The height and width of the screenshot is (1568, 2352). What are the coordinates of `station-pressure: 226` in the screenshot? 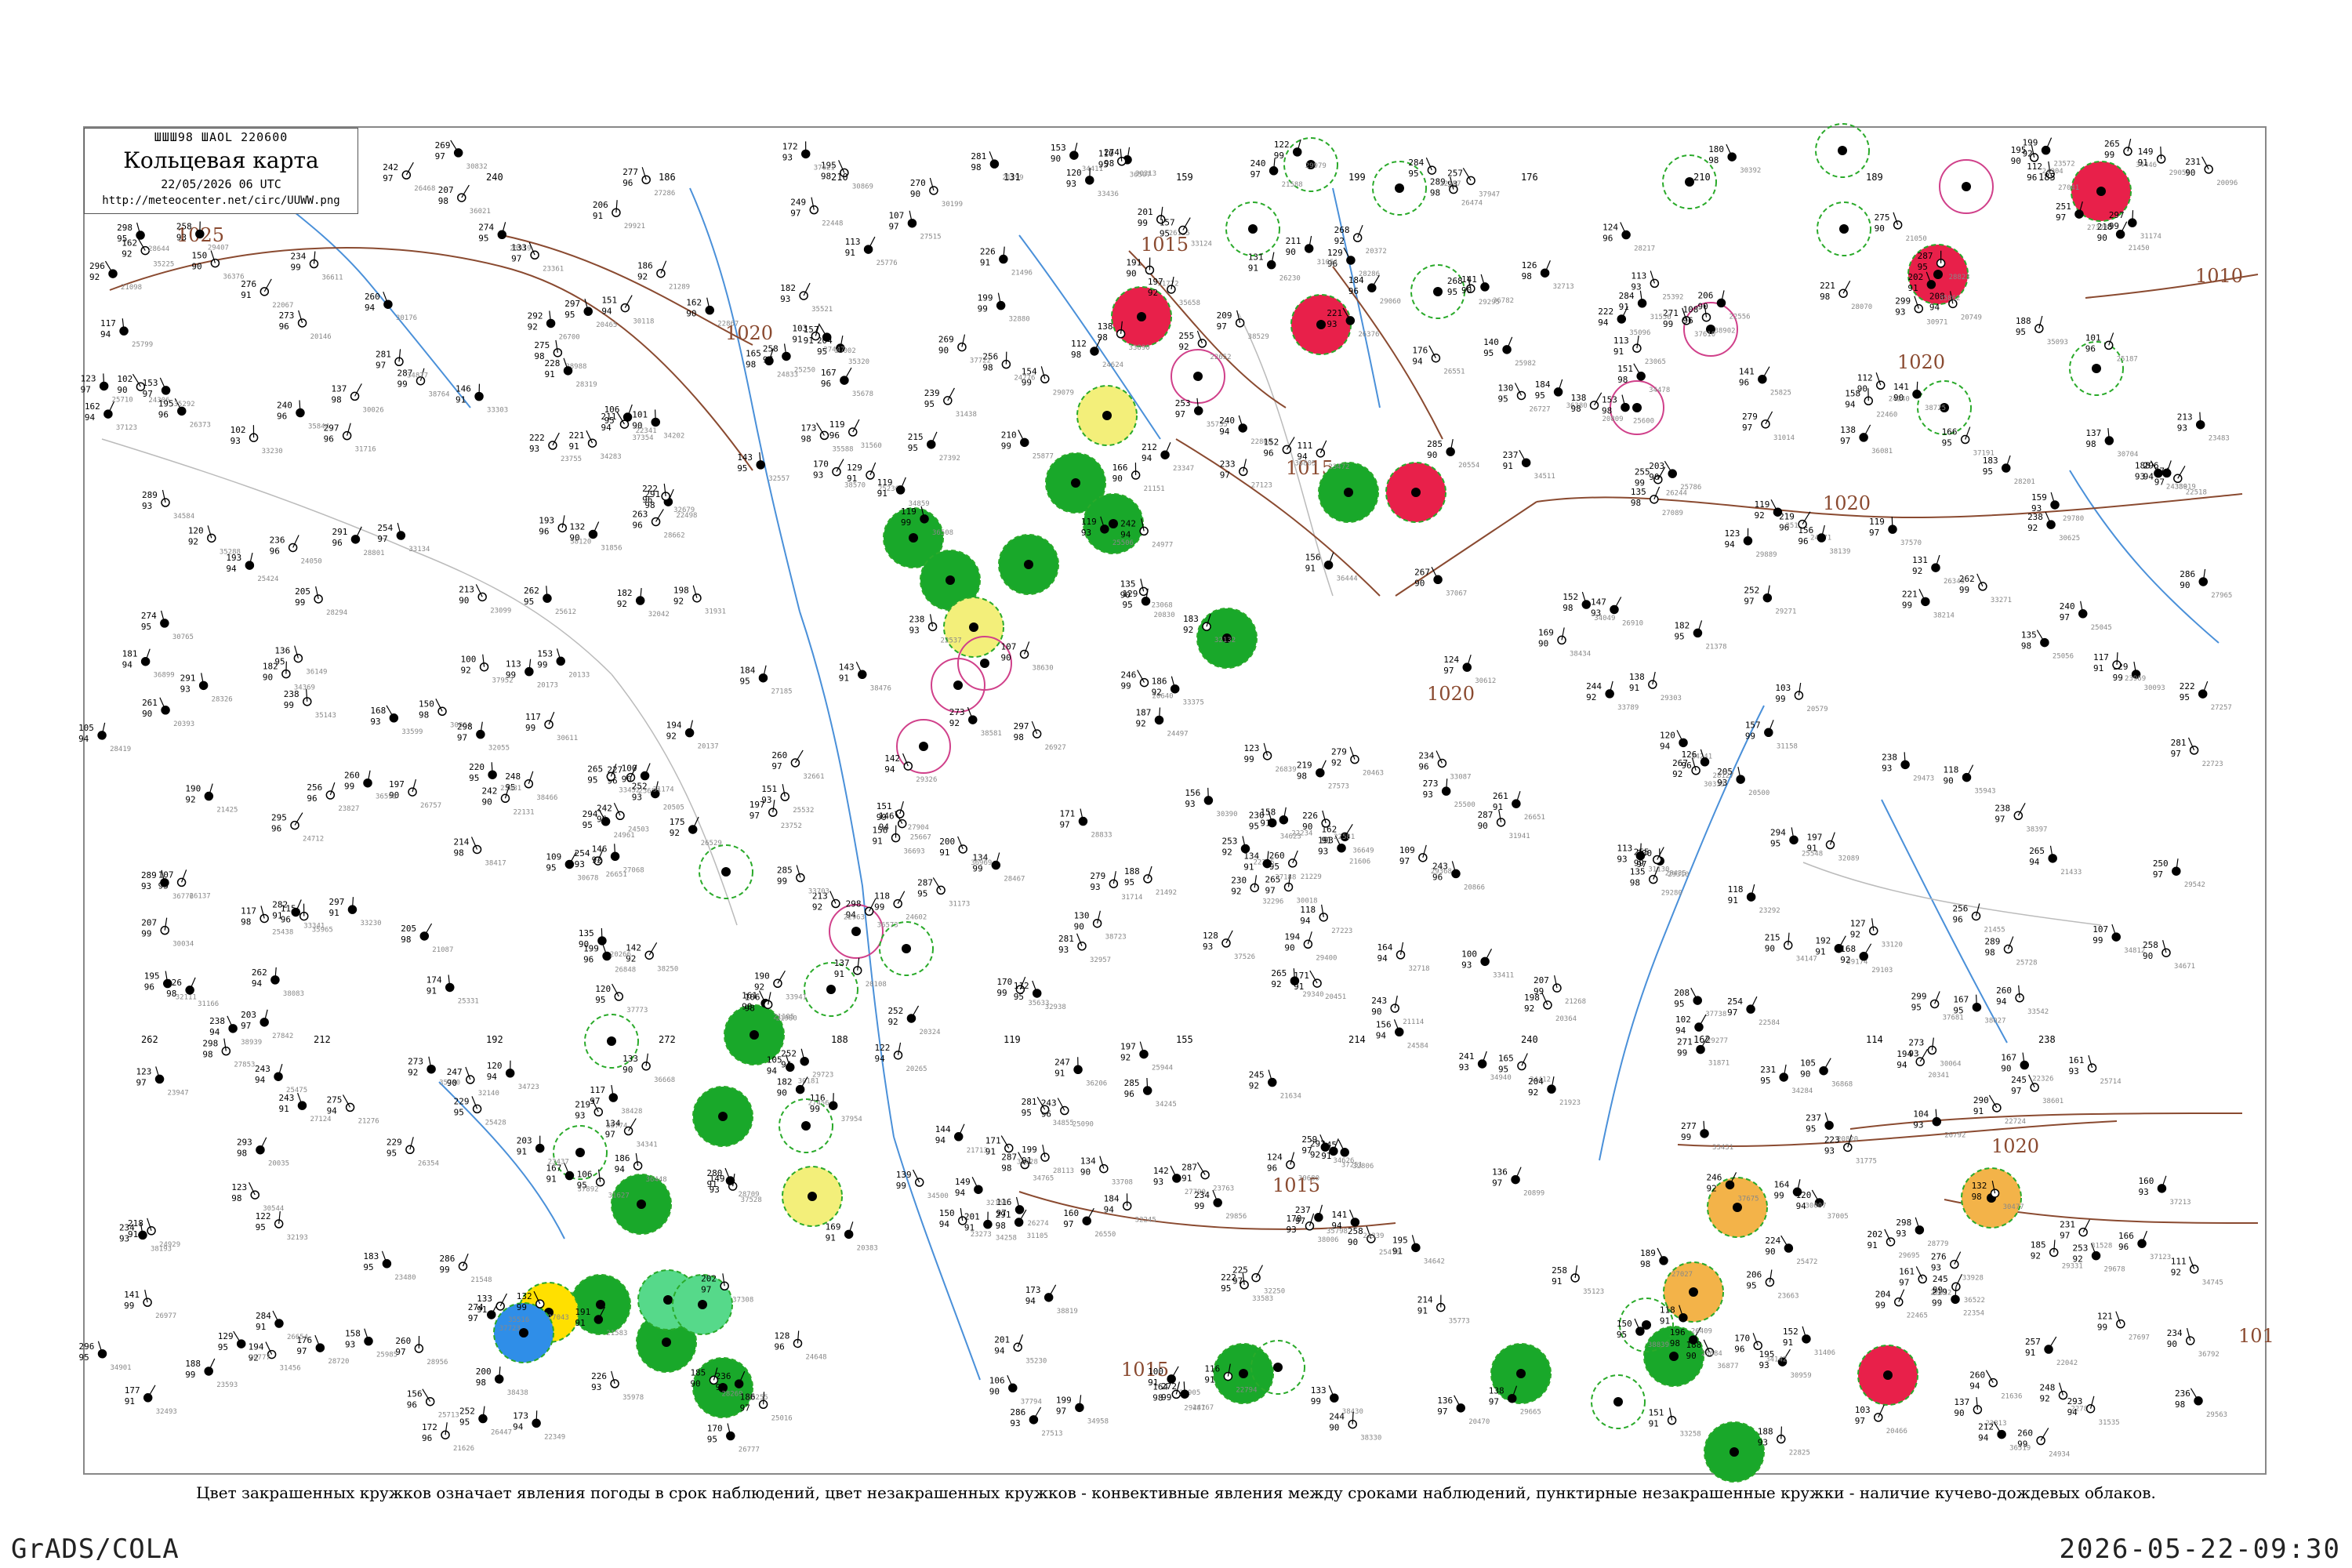 It's located at (174, 983).